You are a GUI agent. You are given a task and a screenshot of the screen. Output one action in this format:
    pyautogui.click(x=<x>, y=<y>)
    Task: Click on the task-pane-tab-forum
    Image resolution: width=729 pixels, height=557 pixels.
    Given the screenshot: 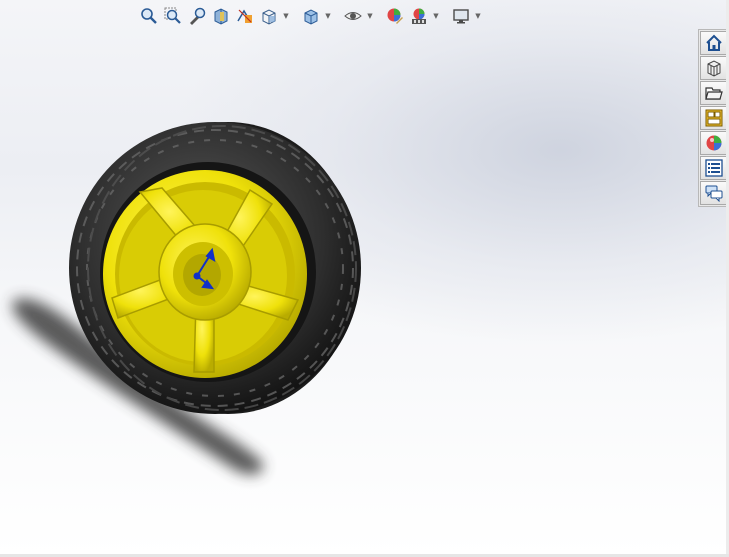 What is the action you would take?
    pyautogui.click(x=713, y=193)
    